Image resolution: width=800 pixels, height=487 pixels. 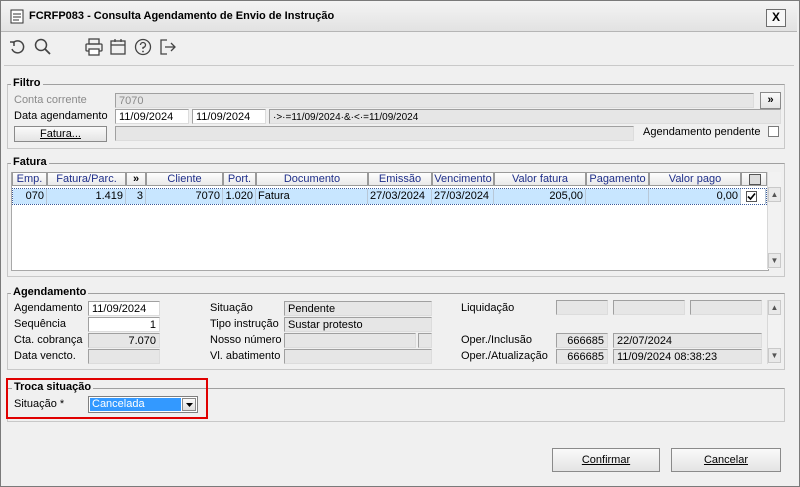 I want to click on nosso-numero-label: Nosso número, so click(x=246, y=340).